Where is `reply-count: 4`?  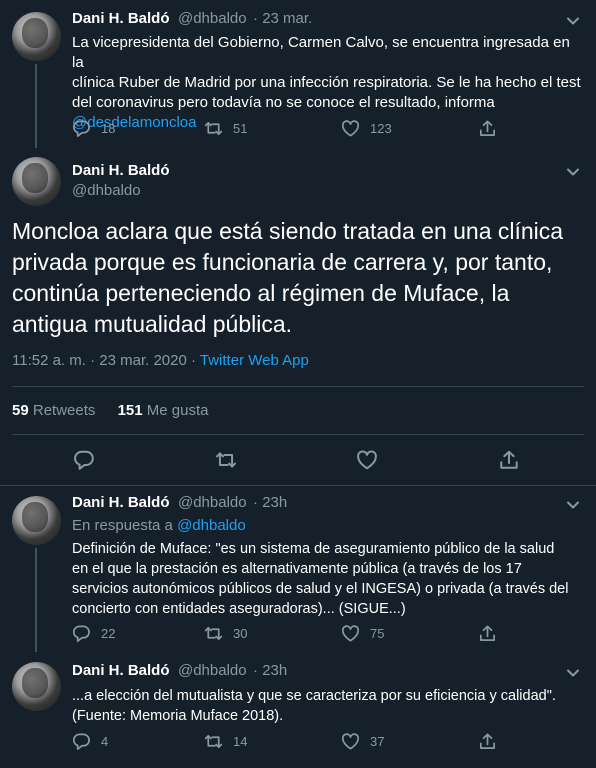
reply-count: 4 is located at coordinates (105, 741).